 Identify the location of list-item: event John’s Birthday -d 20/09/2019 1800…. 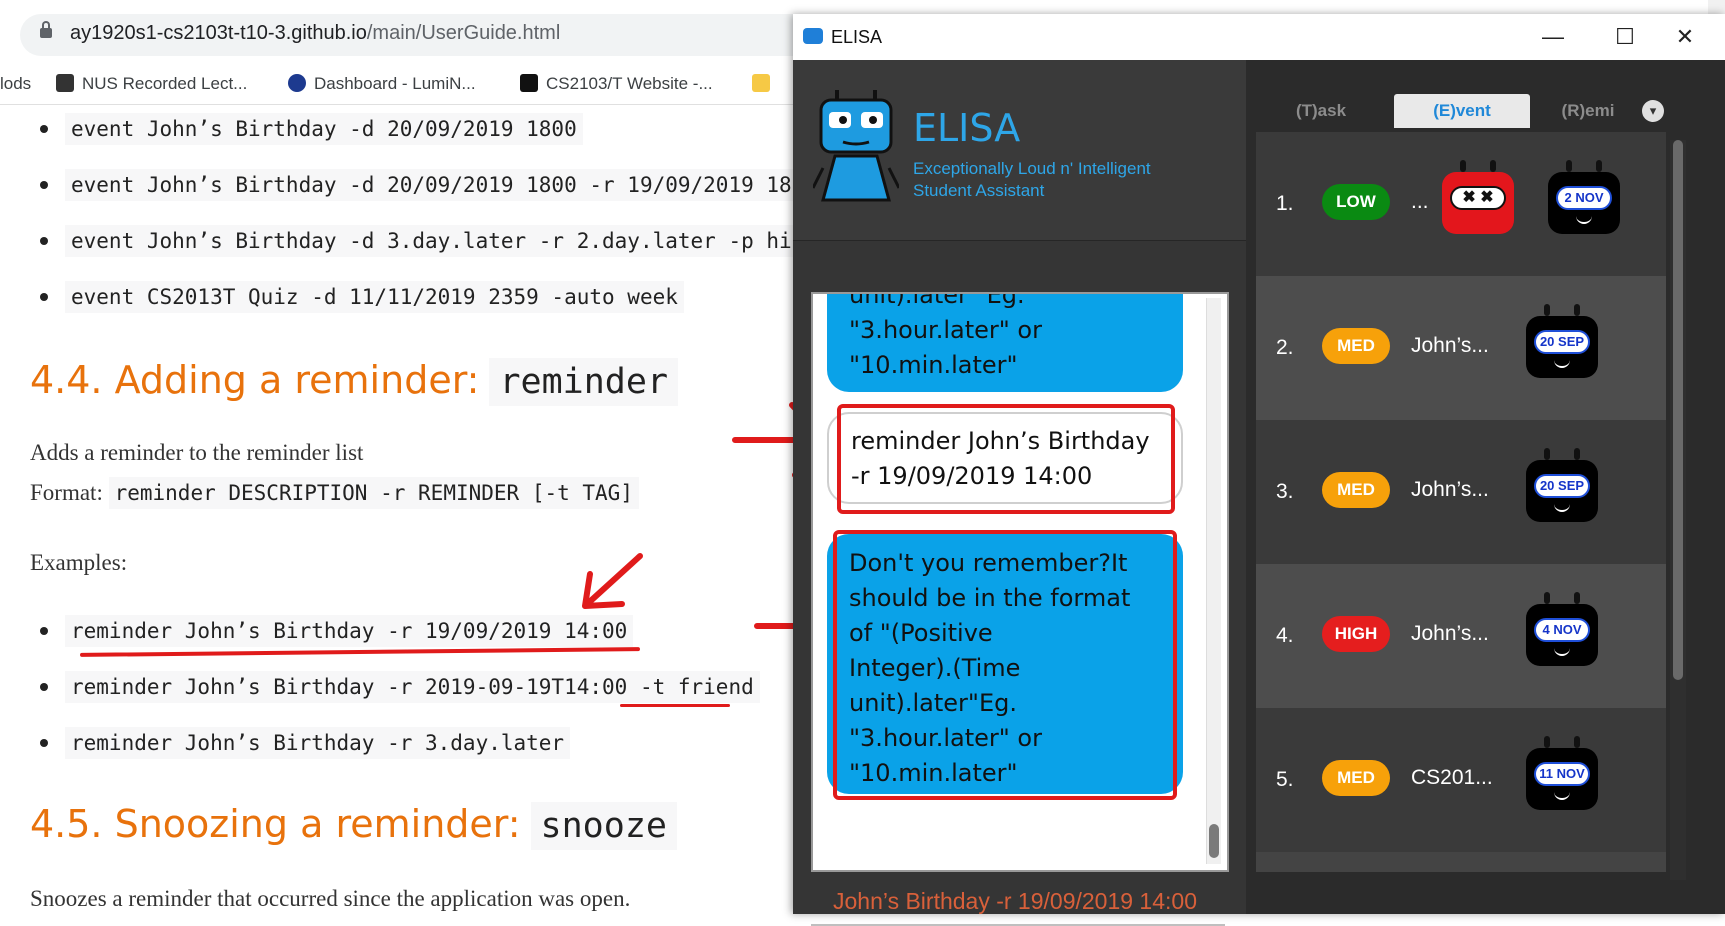
(419, 185).